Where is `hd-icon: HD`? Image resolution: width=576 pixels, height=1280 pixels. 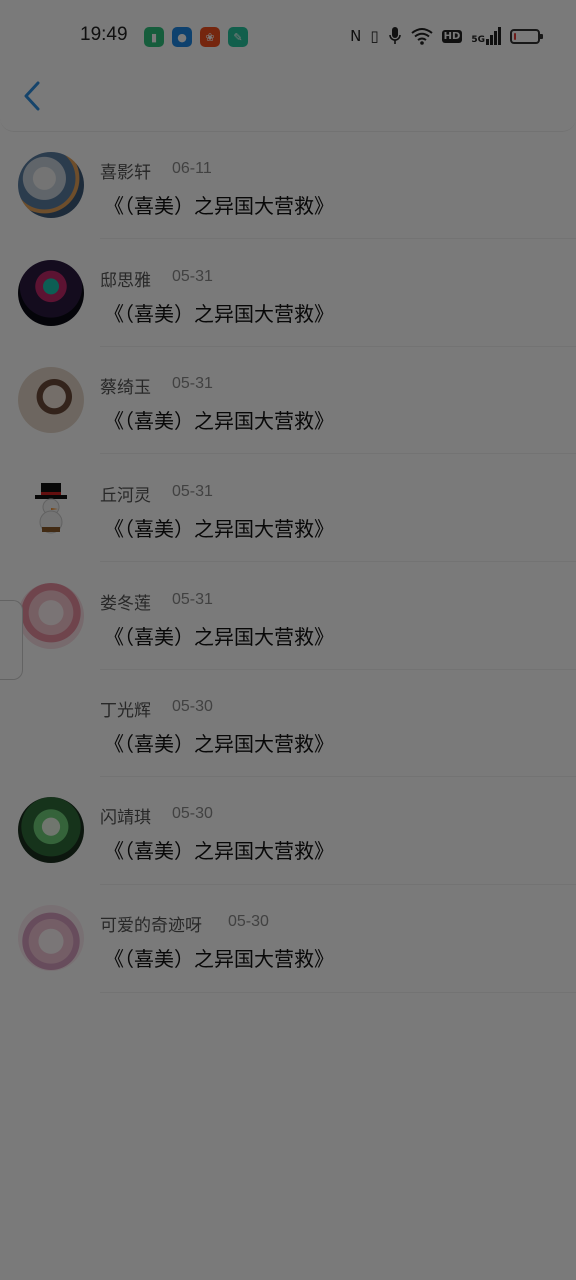
hd-icon: HD is located at coordinates (452, 36).